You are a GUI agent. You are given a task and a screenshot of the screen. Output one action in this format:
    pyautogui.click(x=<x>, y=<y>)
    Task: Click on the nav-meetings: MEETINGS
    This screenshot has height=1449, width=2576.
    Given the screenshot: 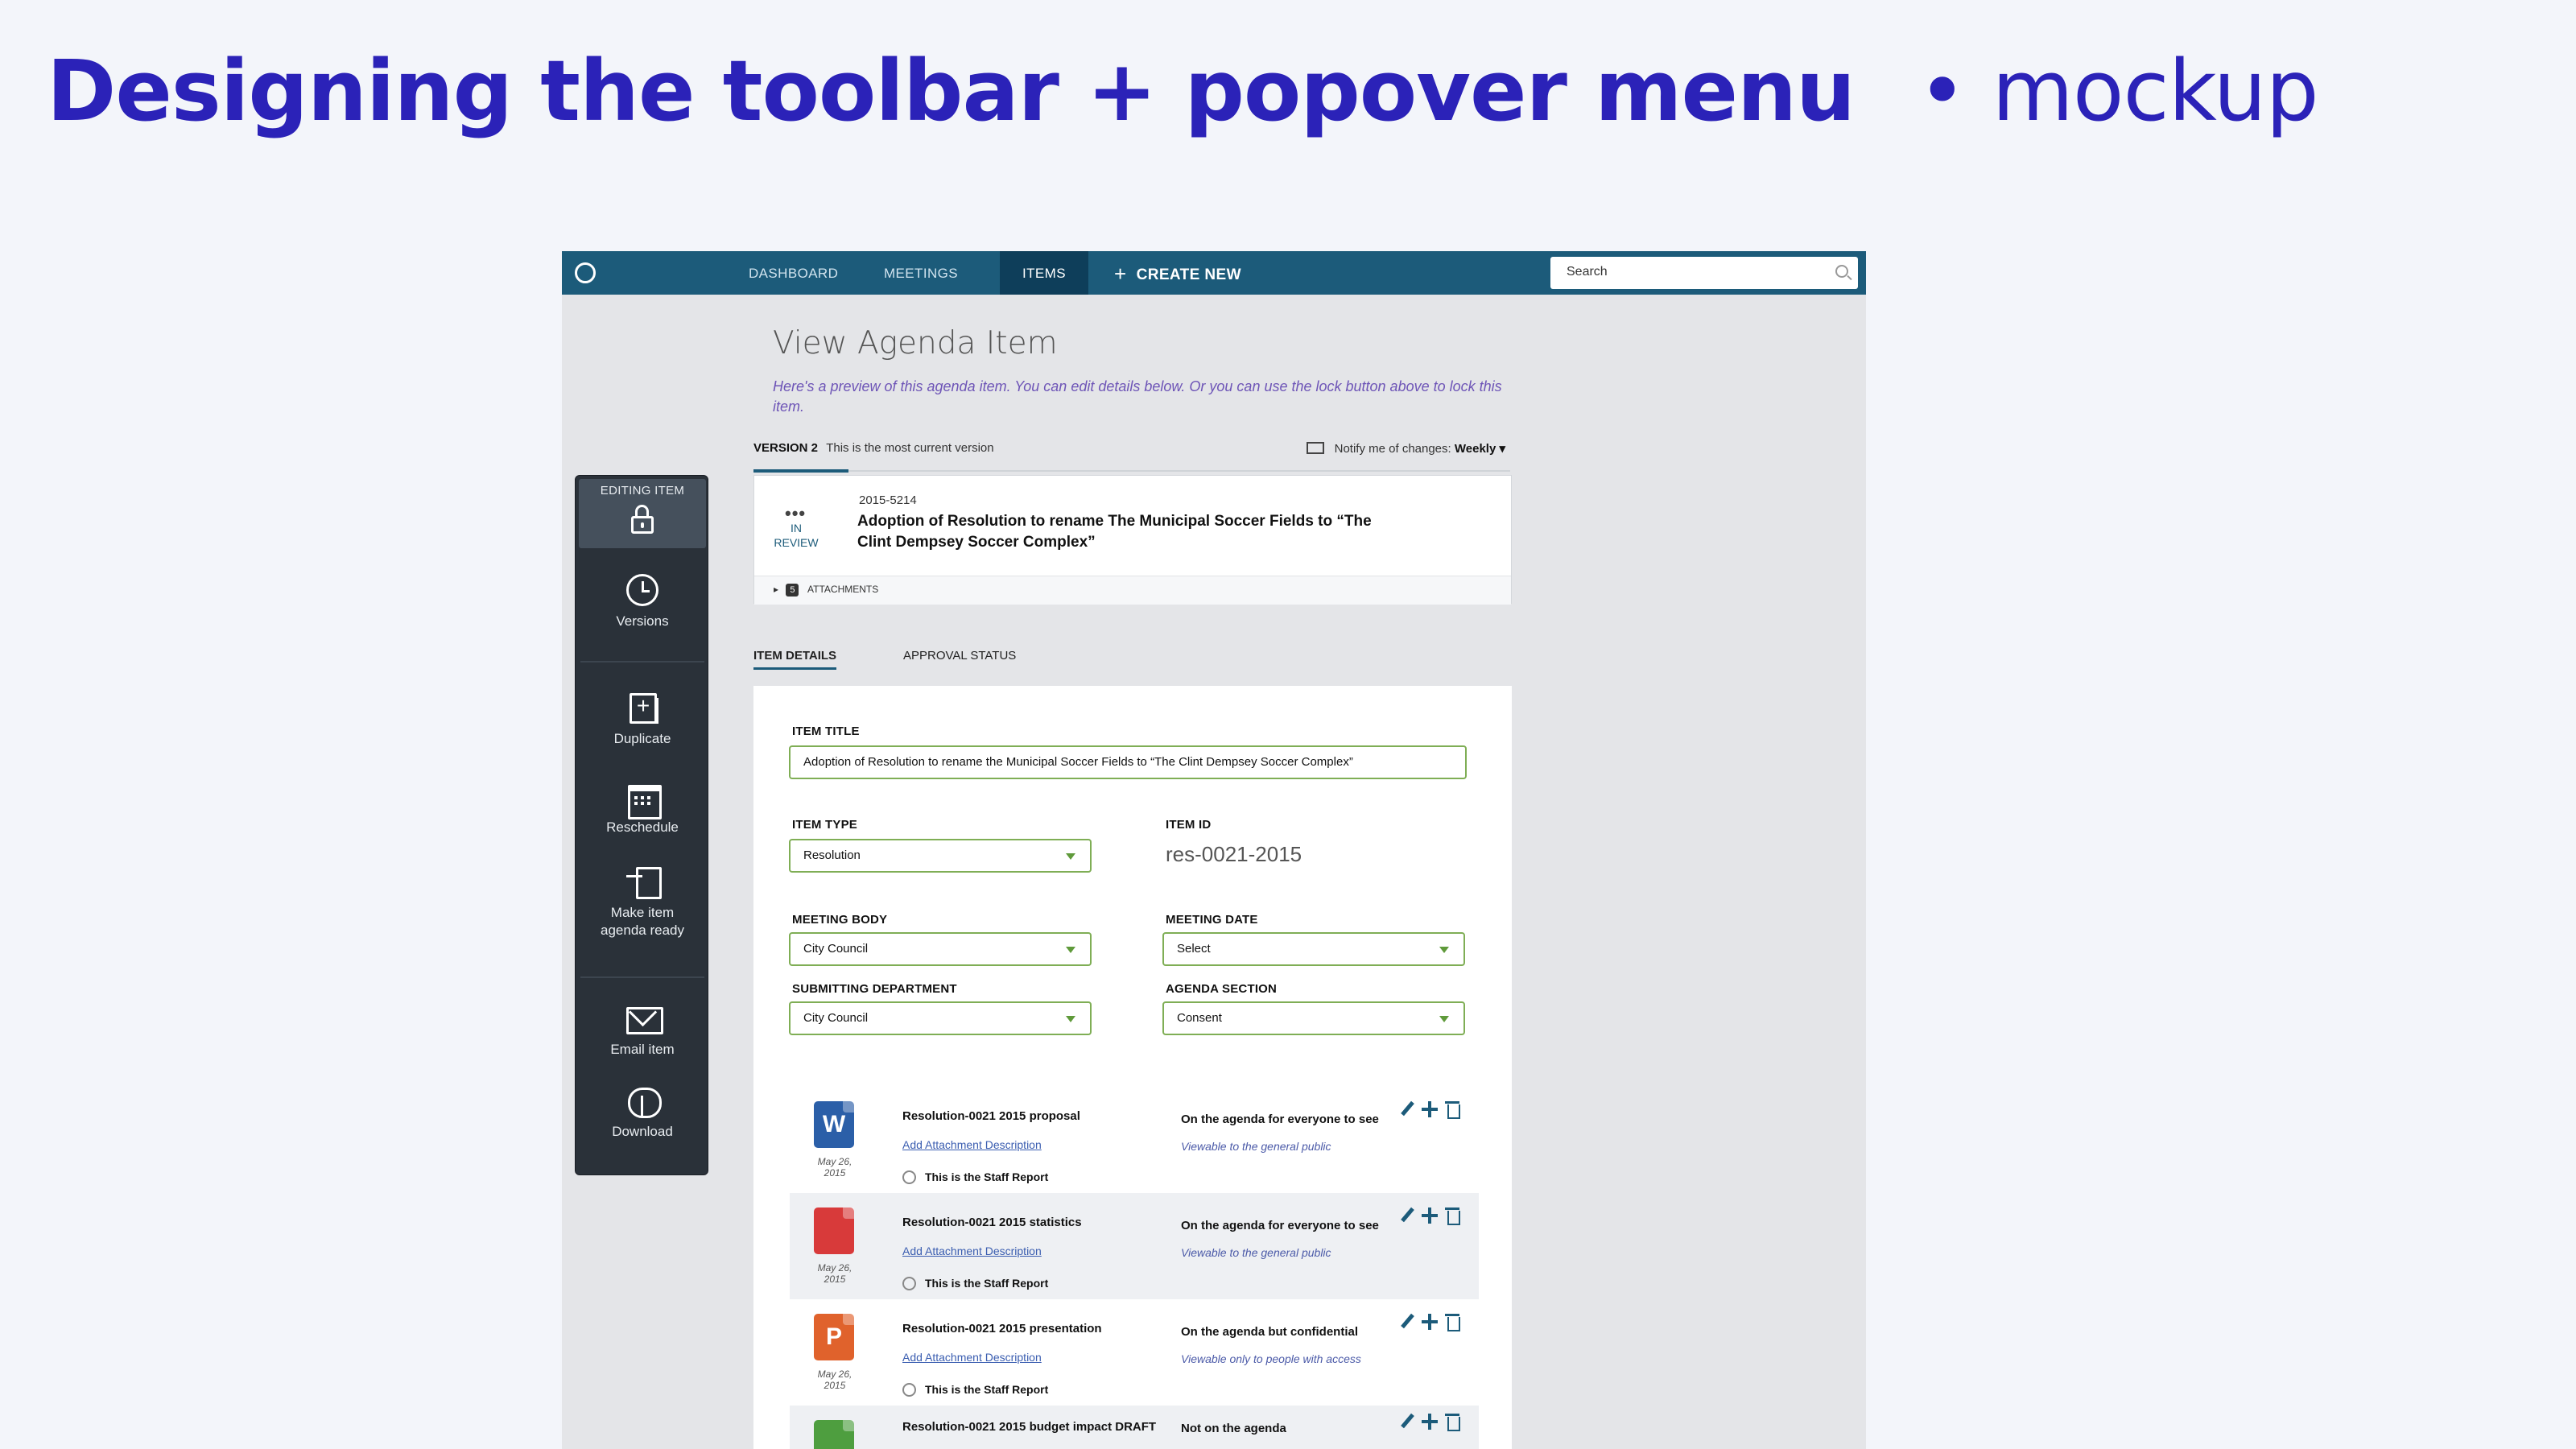 What is the action you would take?
    pyautogui.click(x=921, y=273)
    